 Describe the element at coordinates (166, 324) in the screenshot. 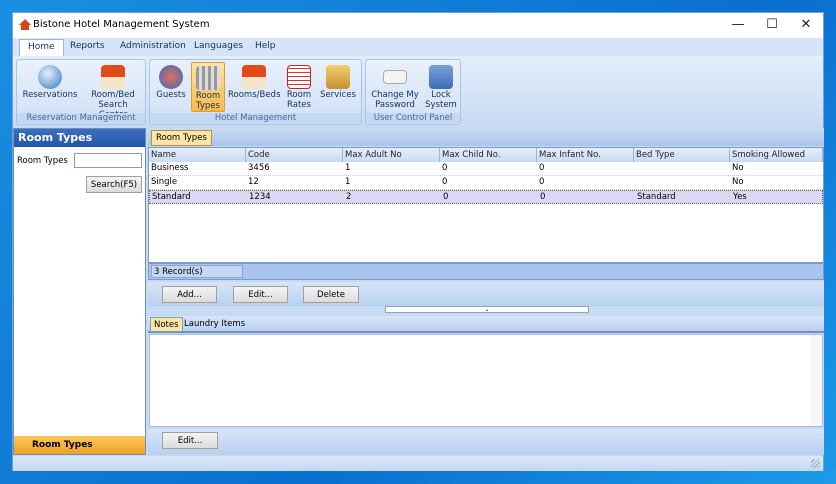

I see `tab-notes: Notes` at that location.